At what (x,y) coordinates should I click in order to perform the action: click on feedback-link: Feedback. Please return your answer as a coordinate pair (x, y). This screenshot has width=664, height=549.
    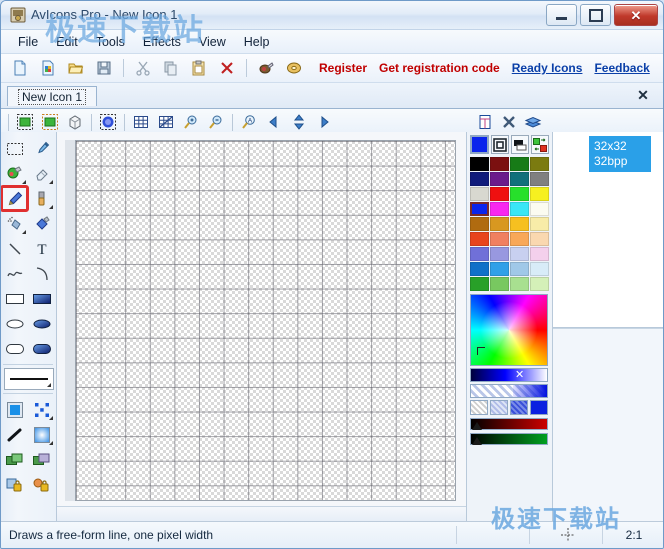
    Looking at the image, I should click on (621, 68).